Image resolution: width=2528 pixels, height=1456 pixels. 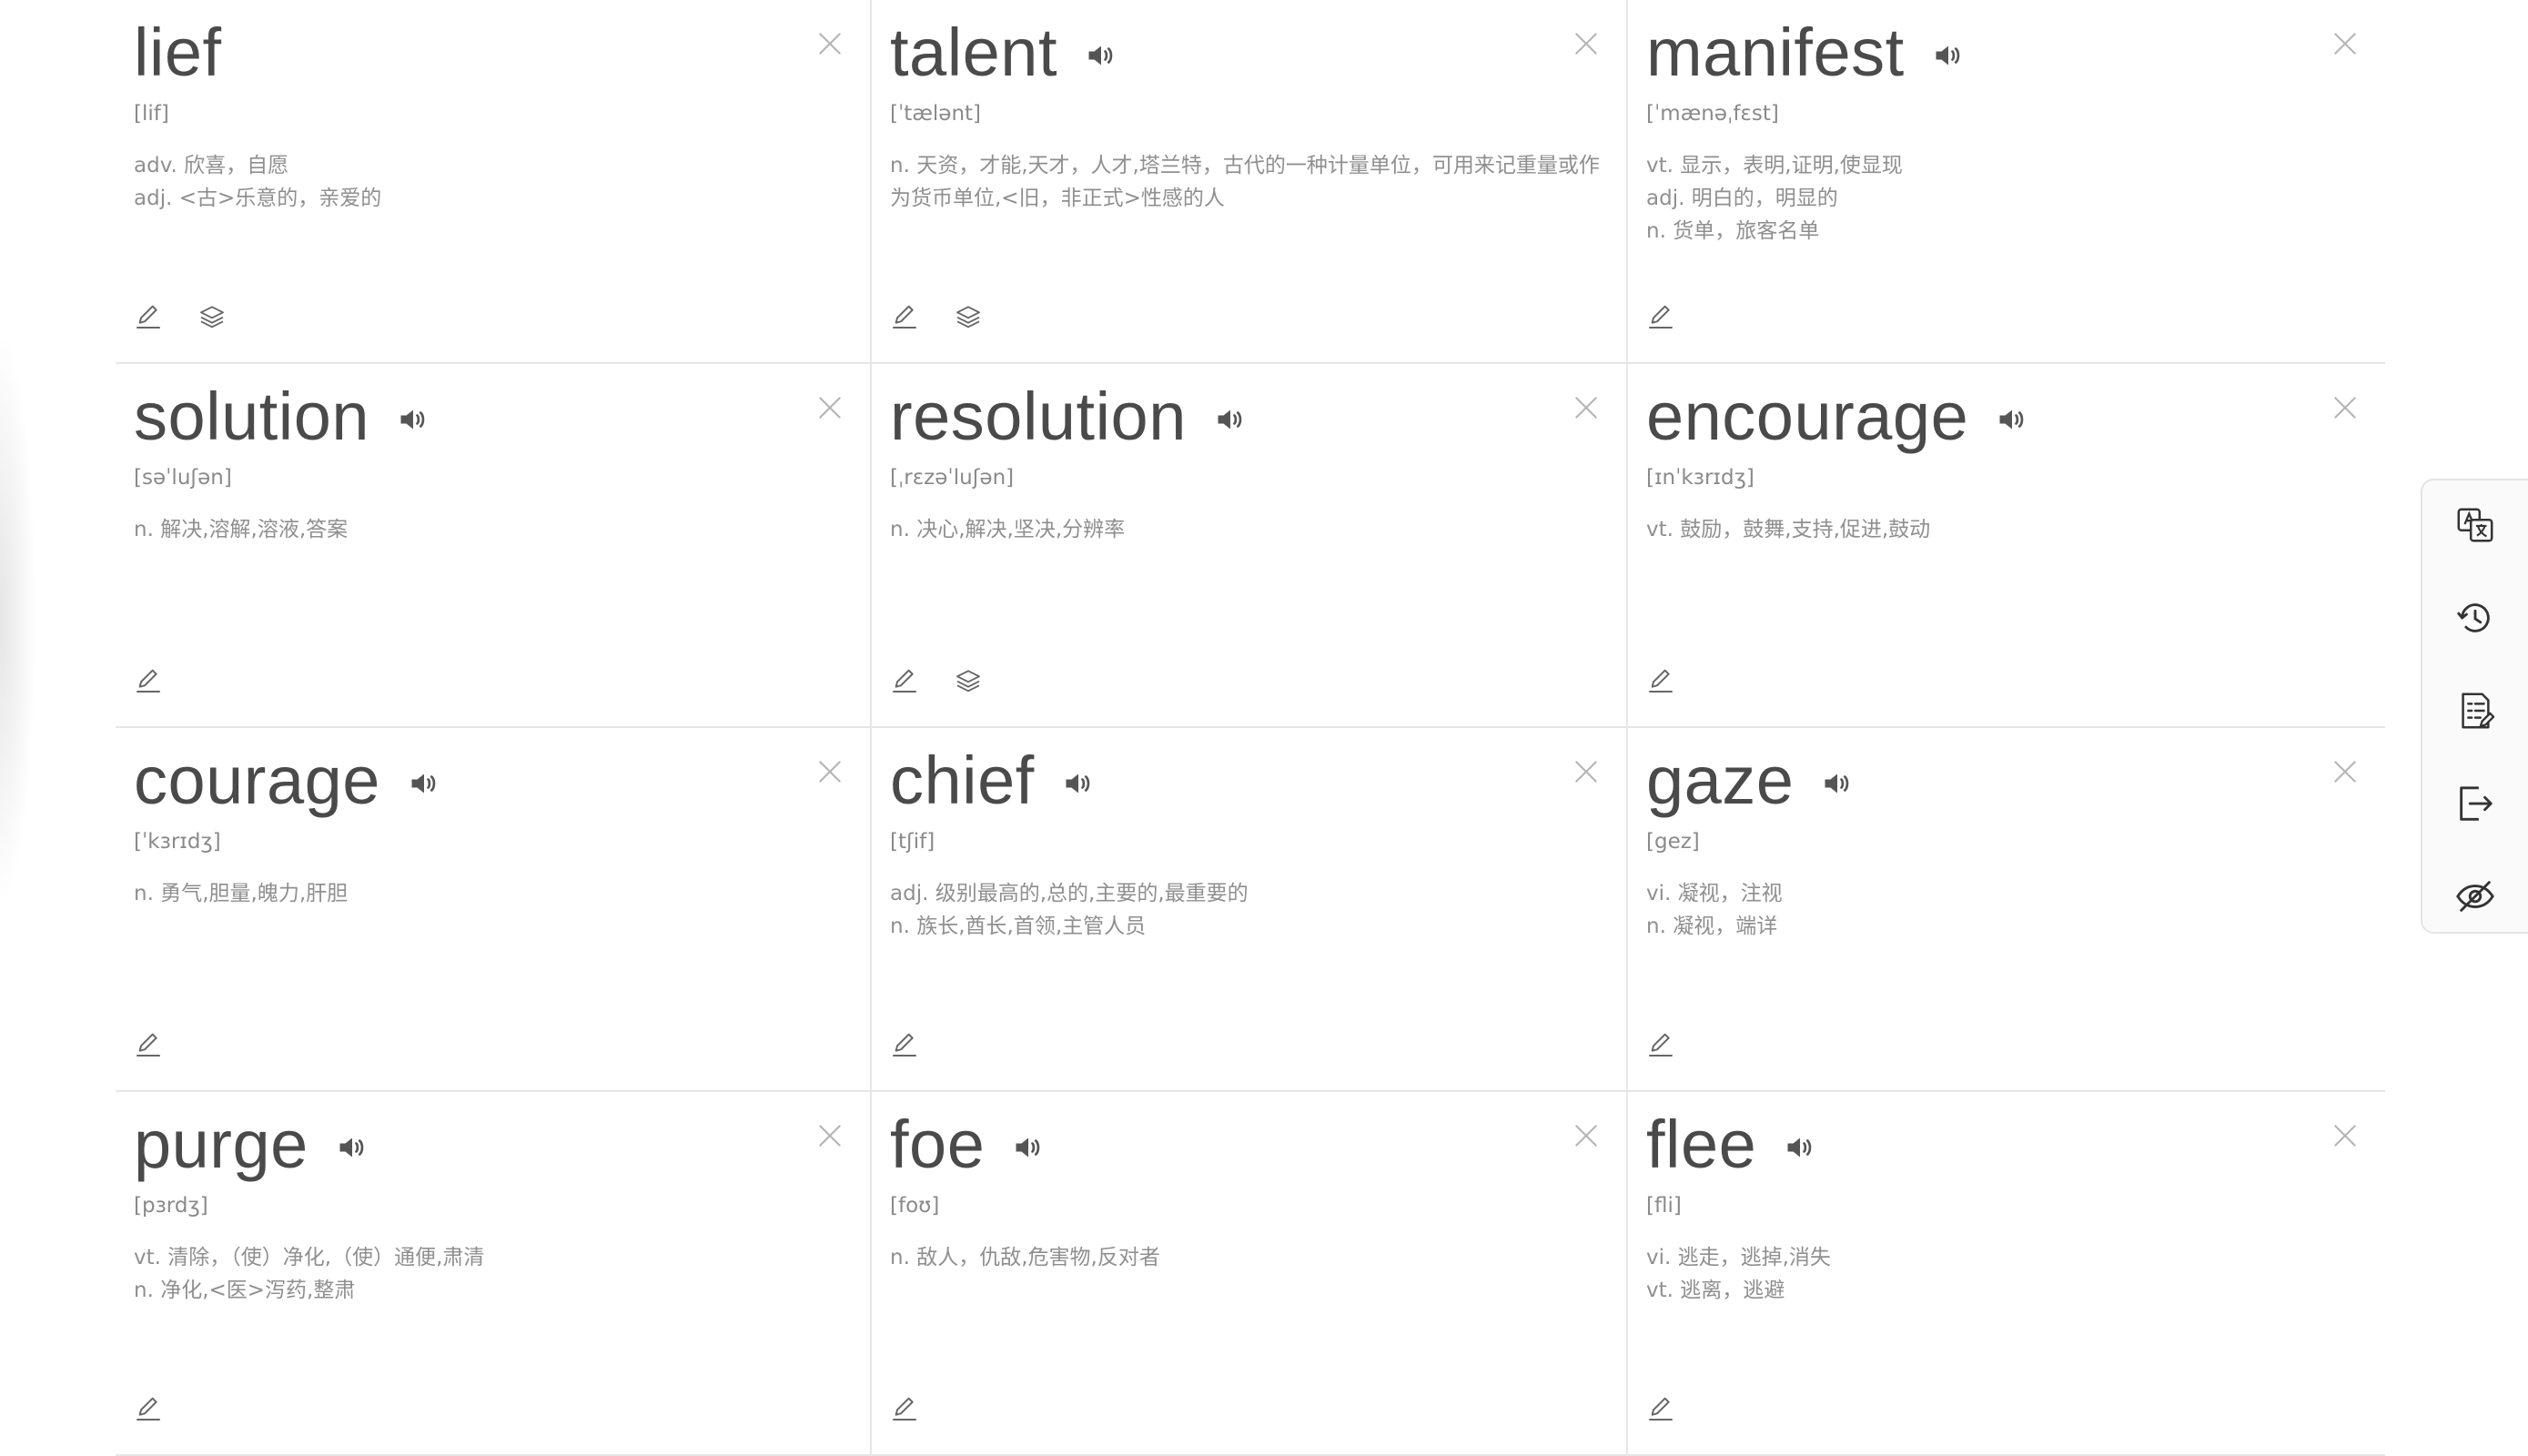 I want to click on definition-line: vt. 显示，表明,证明,使显现, so click(x=1774, y=166).